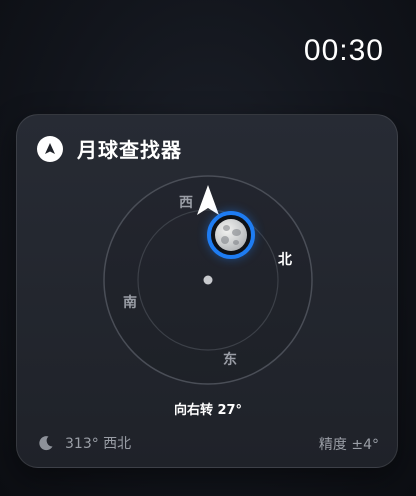 The height and width of the screenshot is (496, 416). Describe the element at coordinates (343, 50) in the screenshot. I see `clock-time: 00:30` at that location.